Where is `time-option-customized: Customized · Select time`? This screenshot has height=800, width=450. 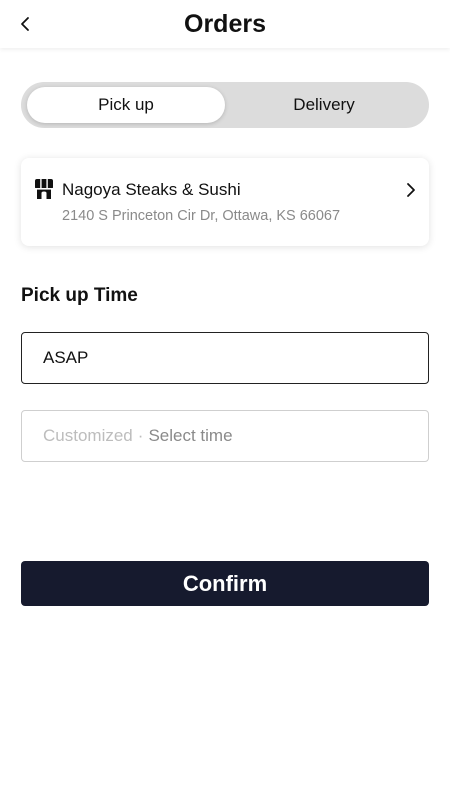
time-option-customized: Customized · Select time is located at coordinates (225, 436).